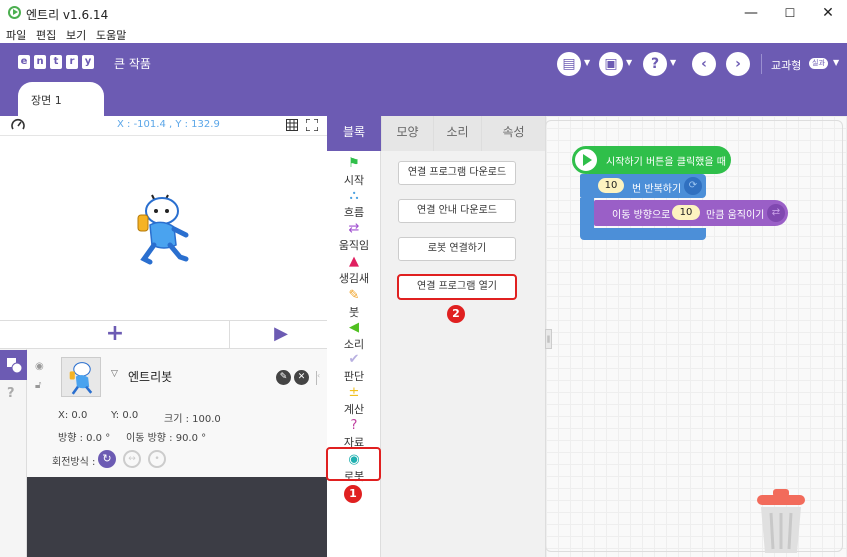  What do you see at coordinates (292, 125) in the screenshot?
I see `grid-icon` at bounding box center [292, 125].